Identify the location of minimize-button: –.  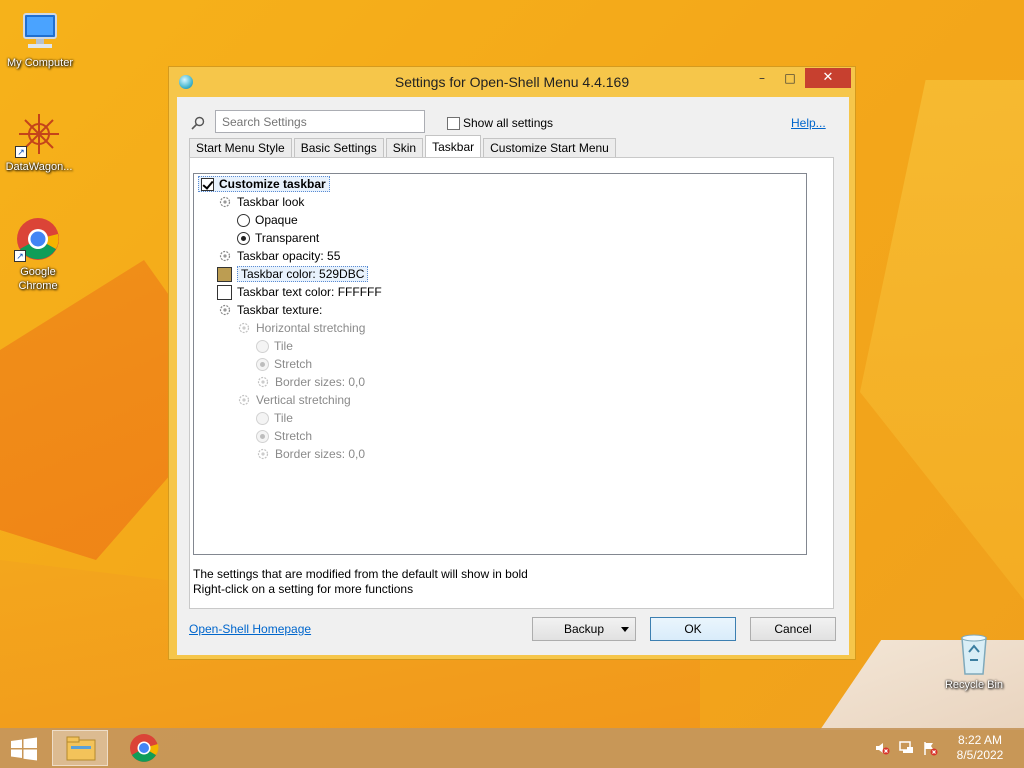
(762, 78).